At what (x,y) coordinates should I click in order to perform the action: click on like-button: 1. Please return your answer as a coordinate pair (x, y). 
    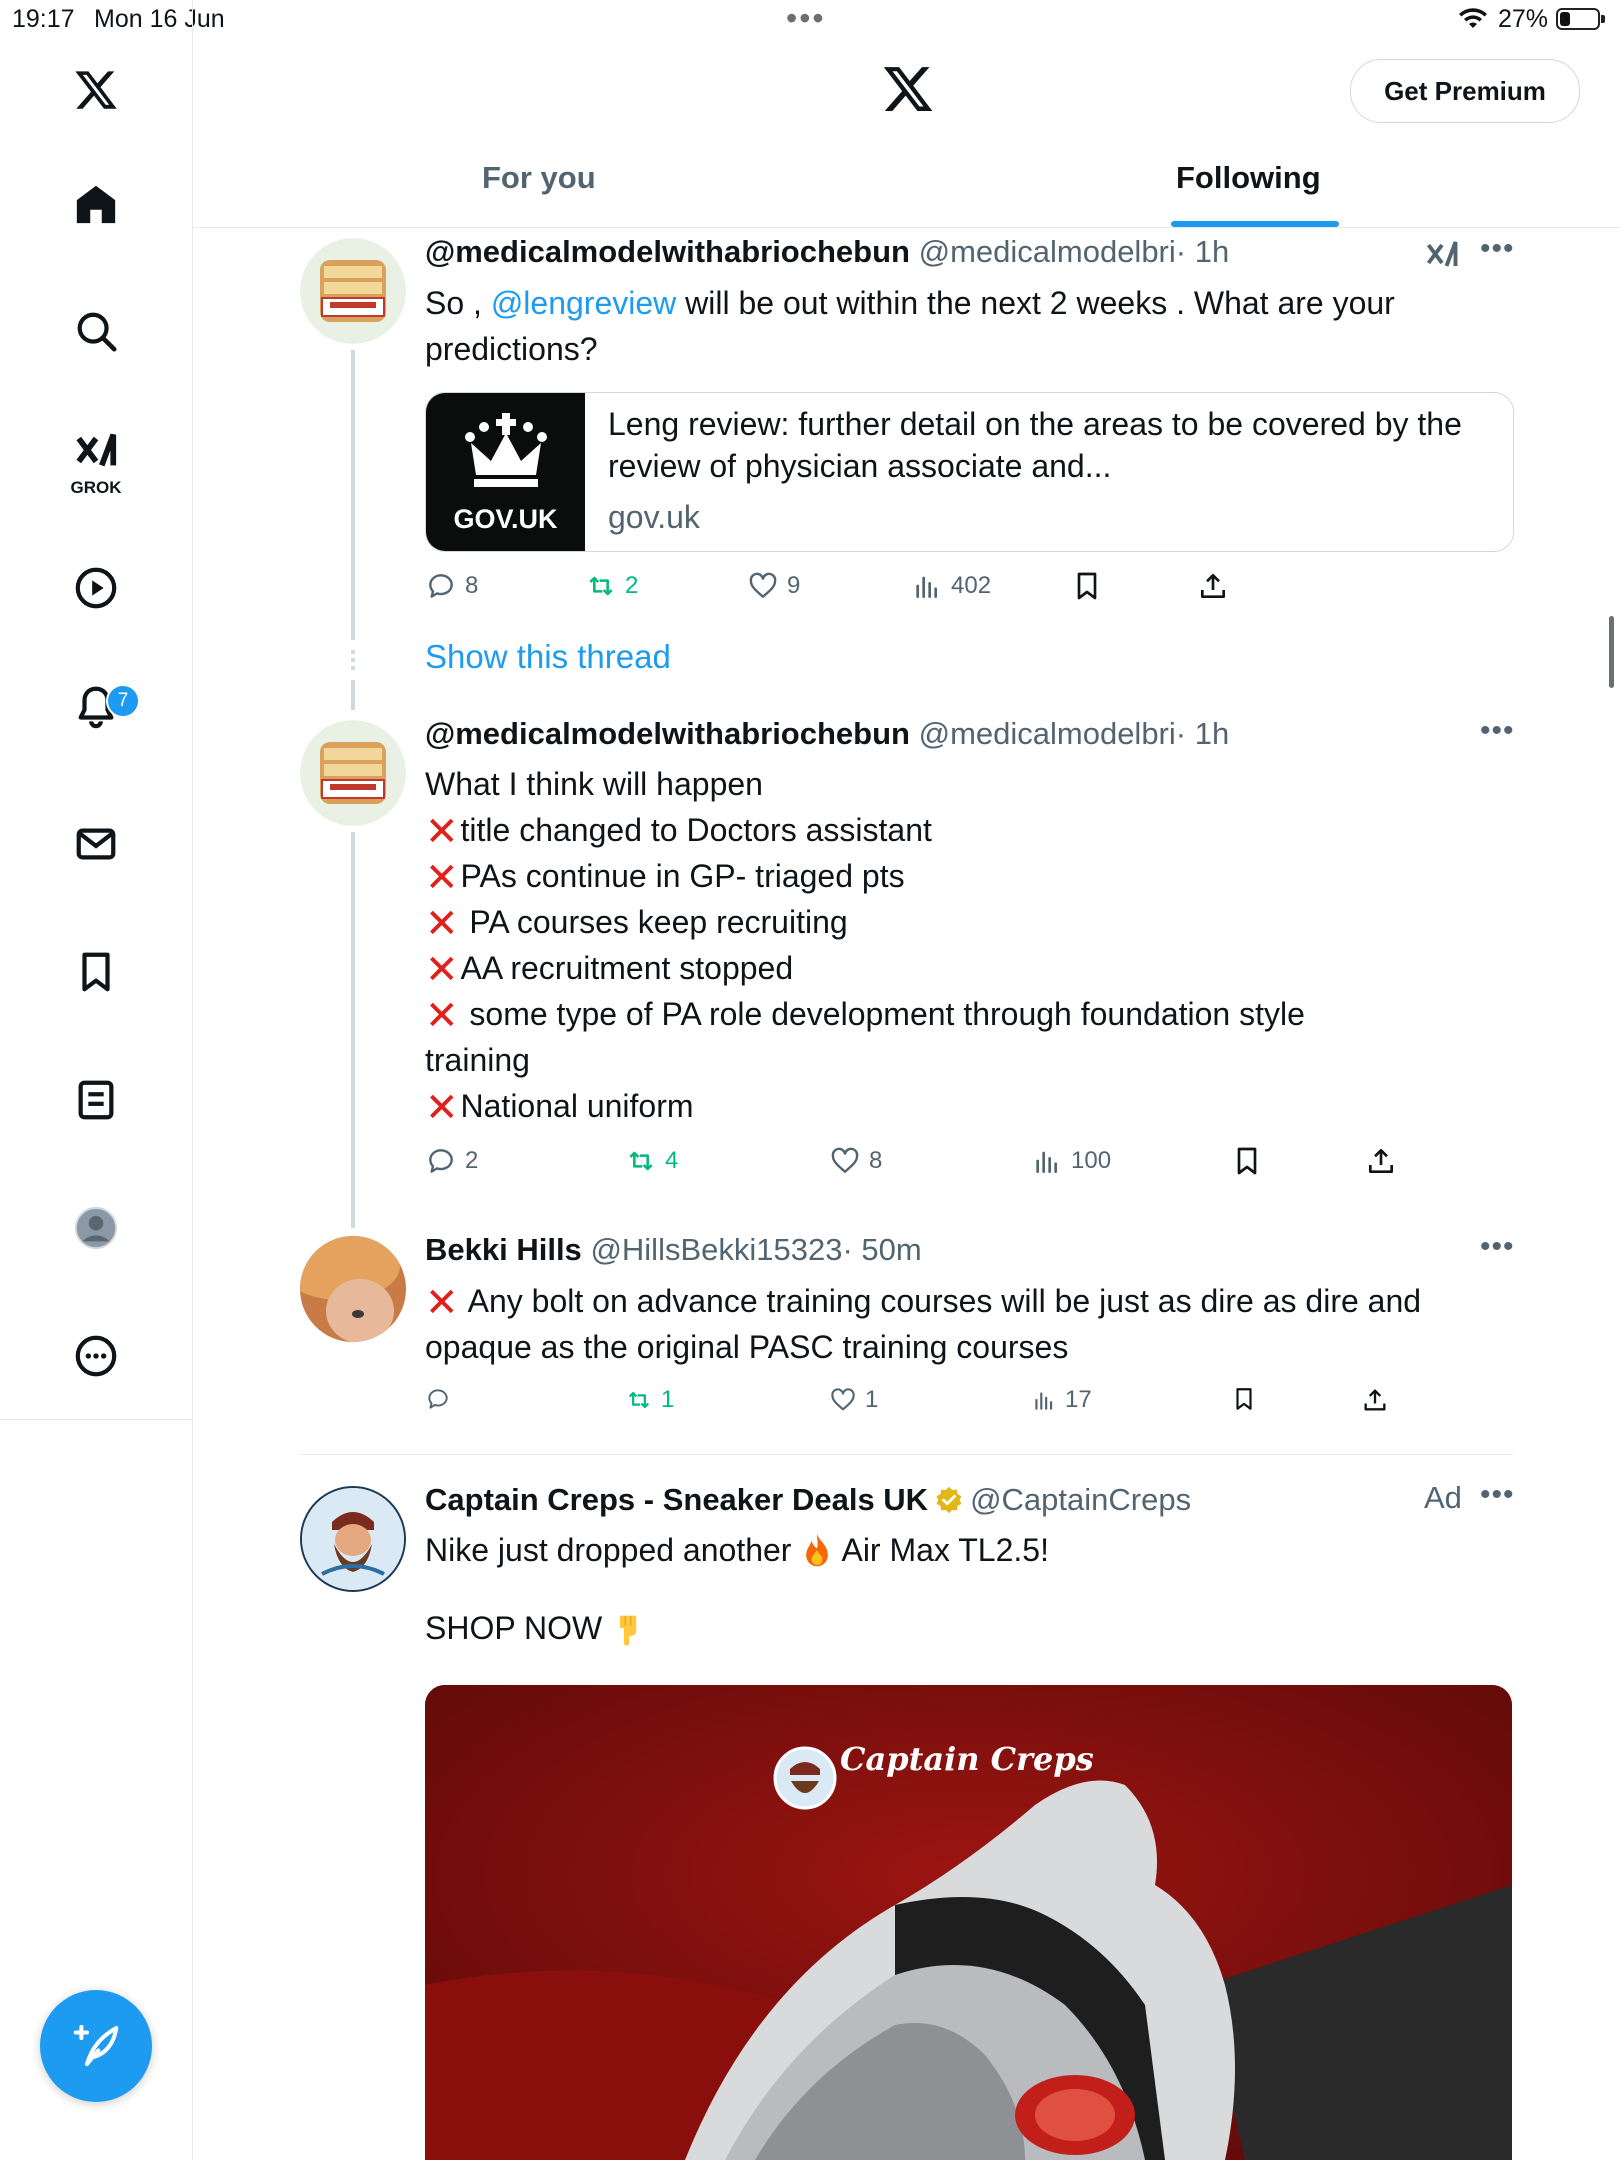
    Looking at the image, I should click on (853, 1400).